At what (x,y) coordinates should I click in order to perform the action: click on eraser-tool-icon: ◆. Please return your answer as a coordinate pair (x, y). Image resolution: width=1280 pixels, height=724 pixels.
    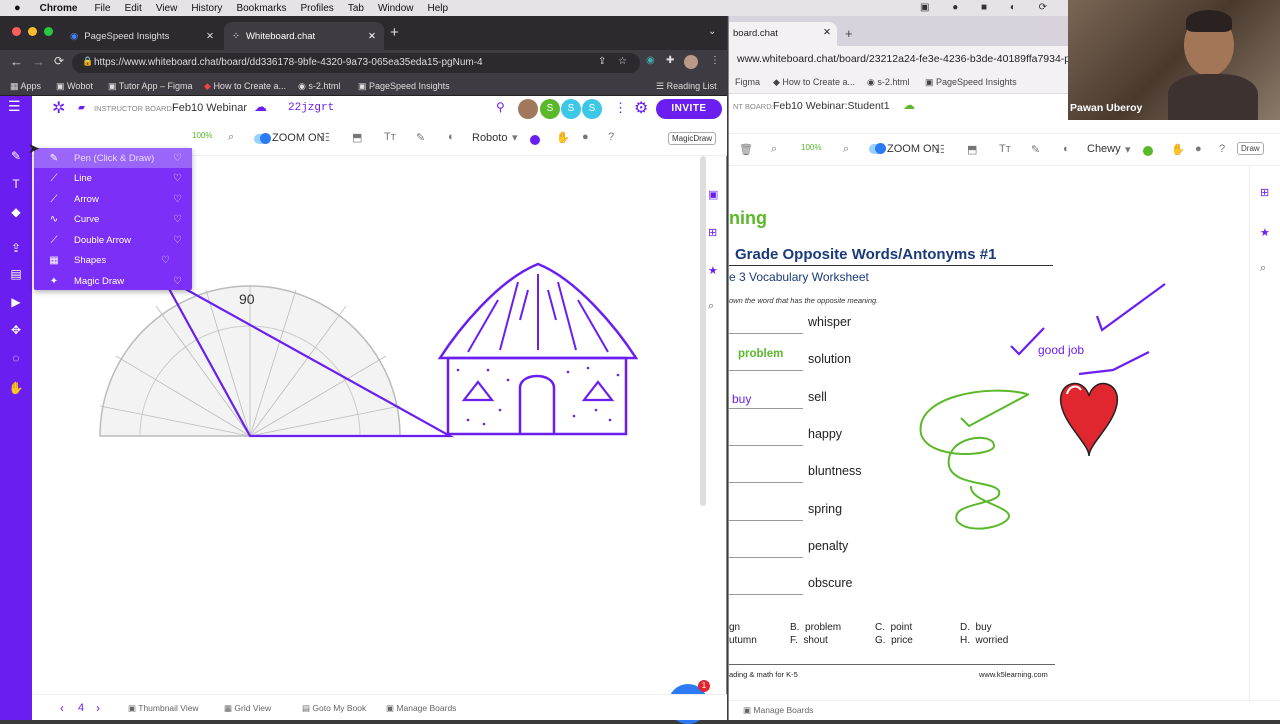
    Looking at the image, I should click on (16, 212).